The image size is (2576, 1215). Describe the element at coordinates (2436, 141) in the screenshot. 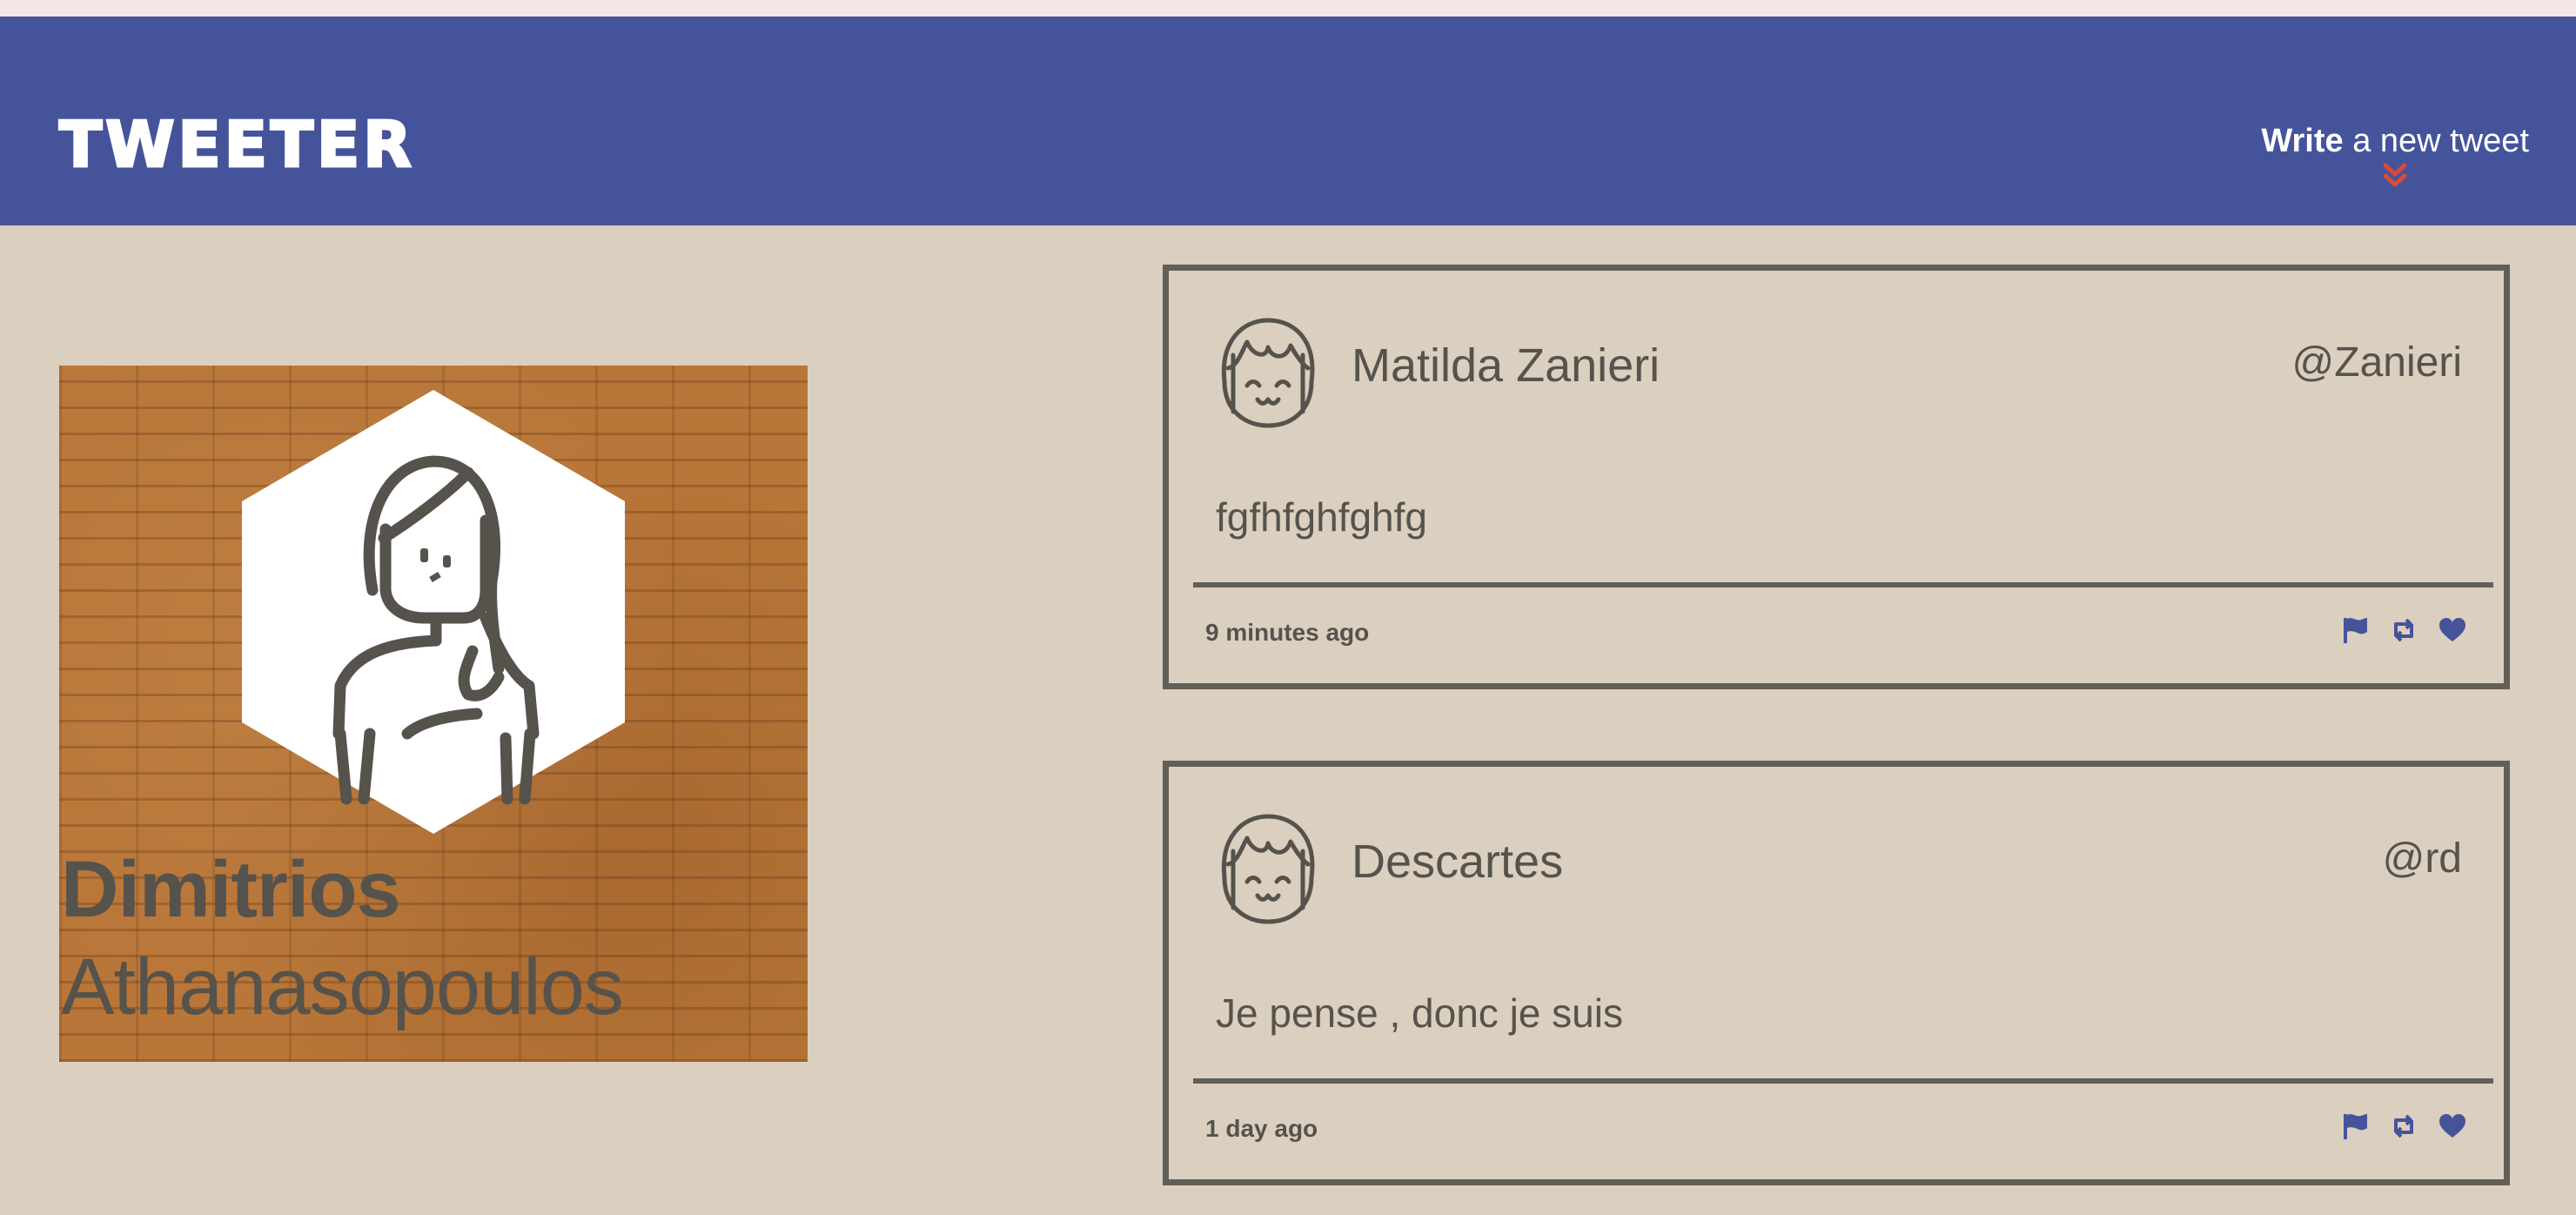

I see `compose-label-rest: a new tweet` at that location.